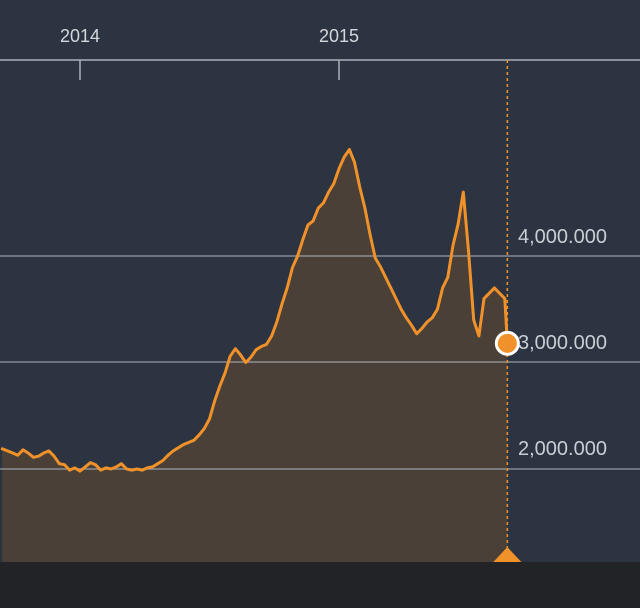  Describe the element at coordinates (562, 237) in the screenshot. I see `ytick-label-4000: 4,000.000` at that location.